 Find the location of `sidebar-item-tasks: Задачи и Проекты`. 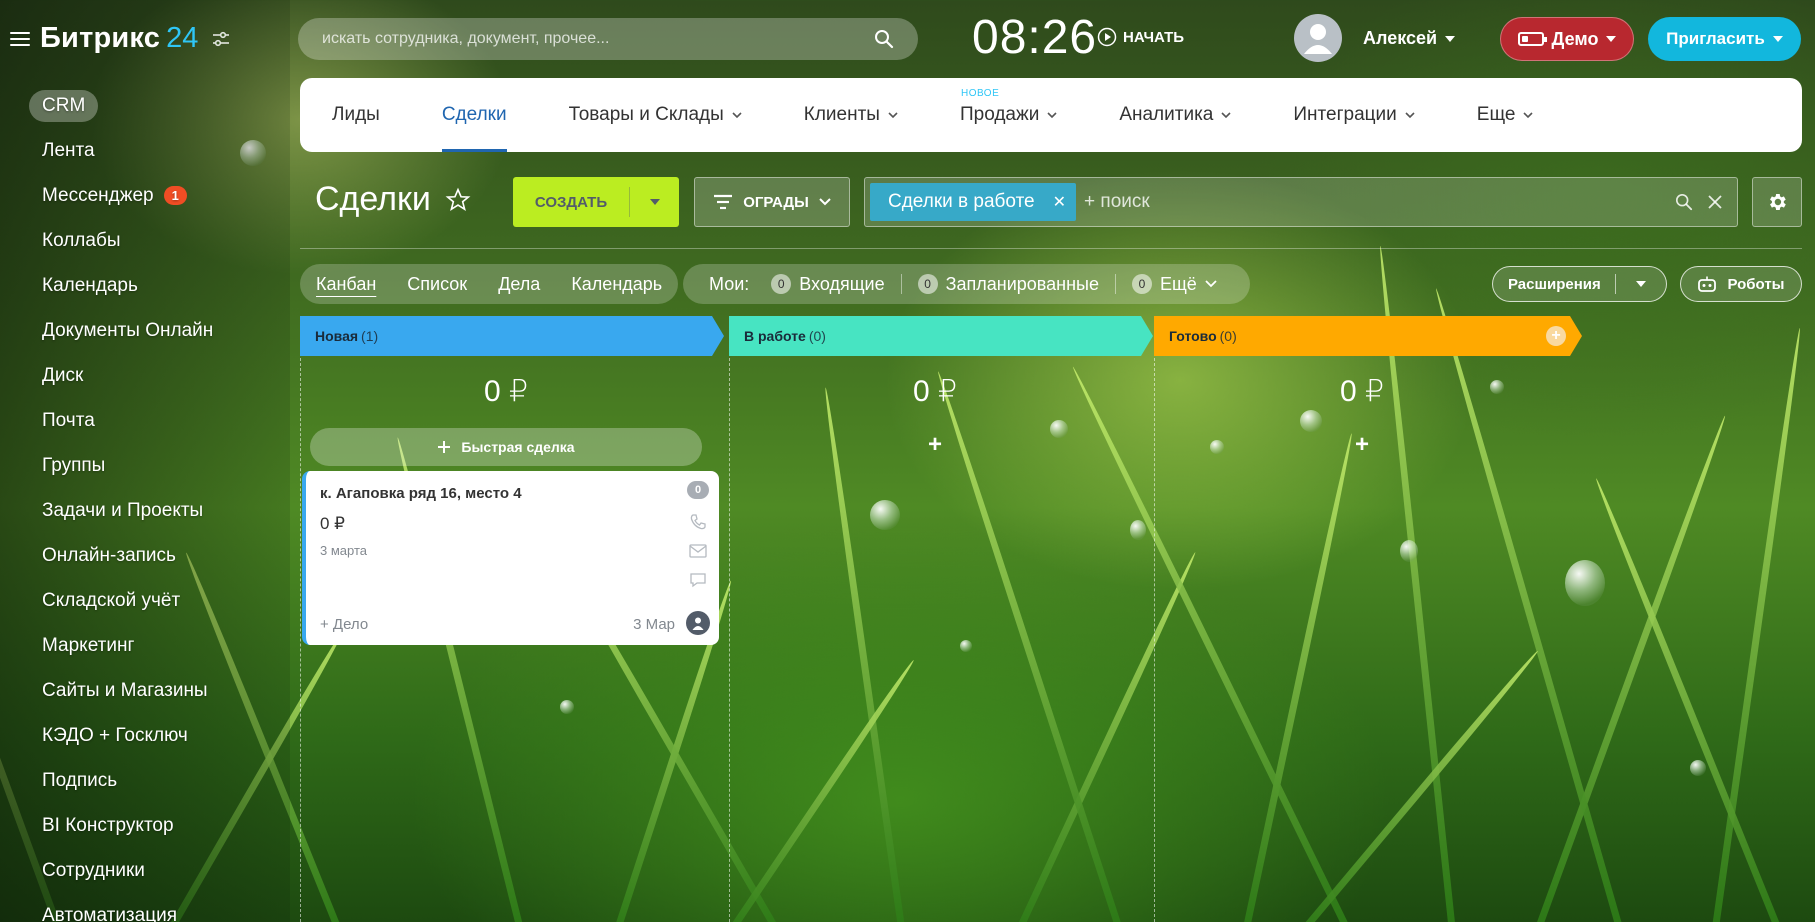

sidebar-item-tasks: Задачи и Проекты is located at coordinates (145, 510).